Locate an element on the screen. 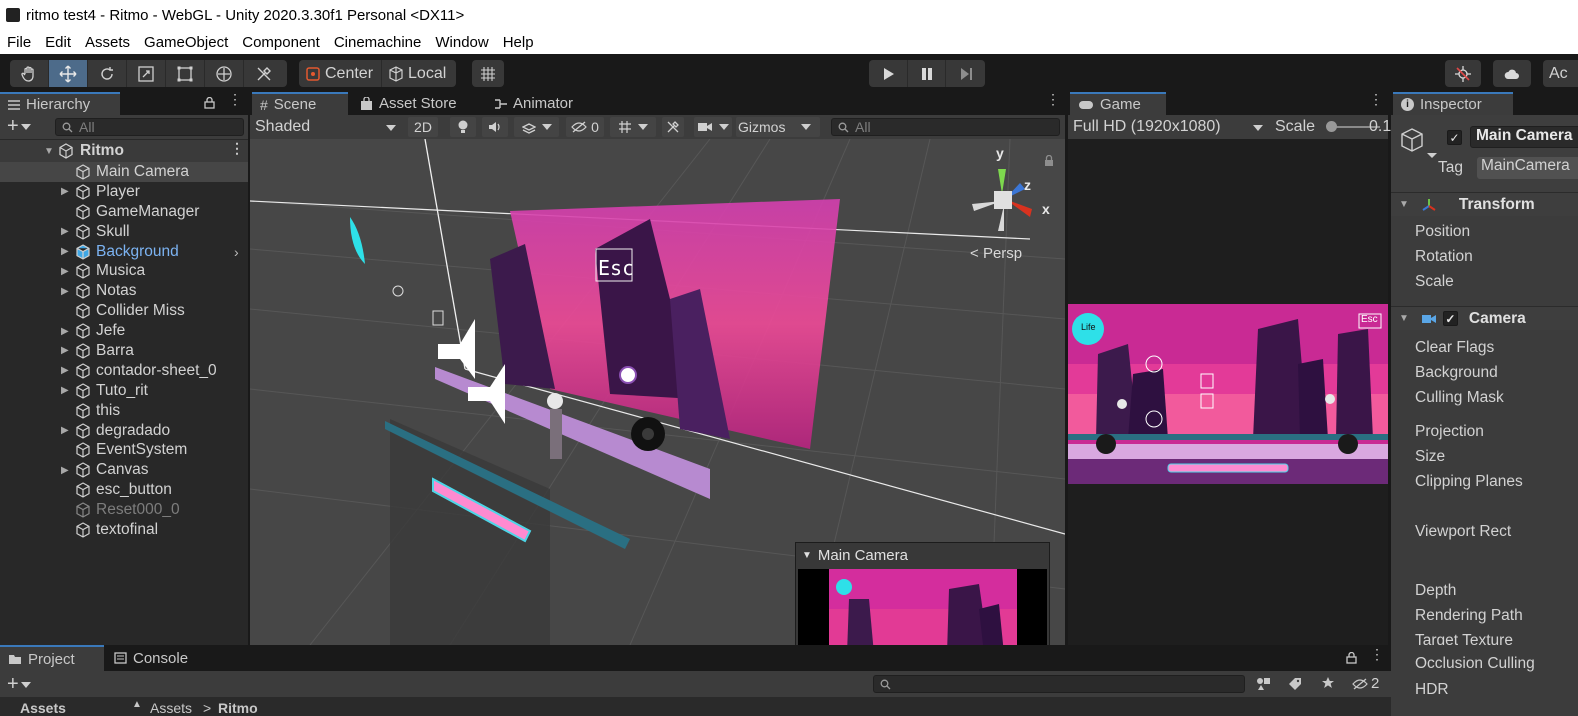 The width and height of the screenshot is (1578, 716). scene-search-input: All is located at coordinates (945, 127).